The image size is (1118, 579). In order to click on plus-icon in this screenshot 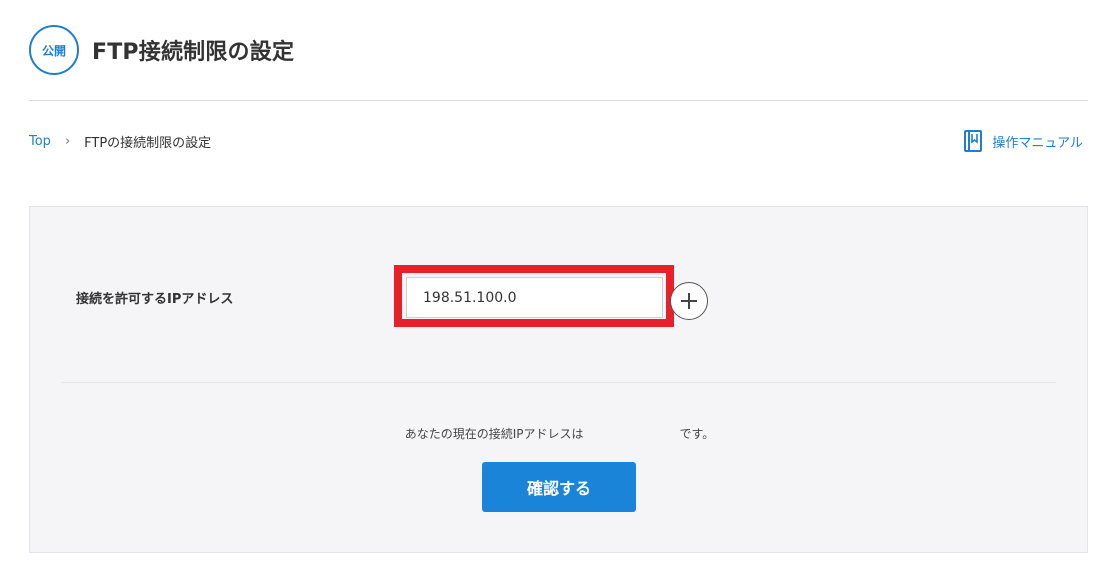, I will do `click(689, 301)`.